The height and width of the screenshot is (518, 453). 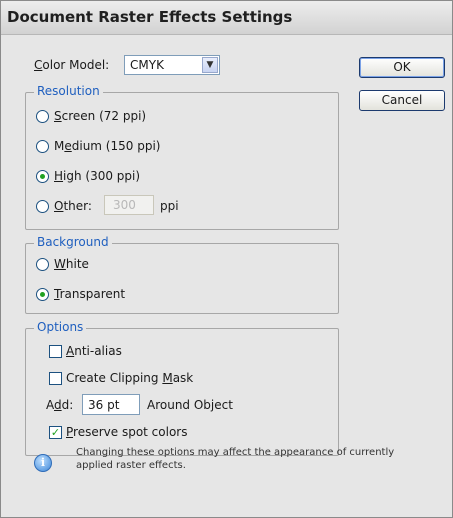 I want to click on radio-white, so click(x=42, y=264).